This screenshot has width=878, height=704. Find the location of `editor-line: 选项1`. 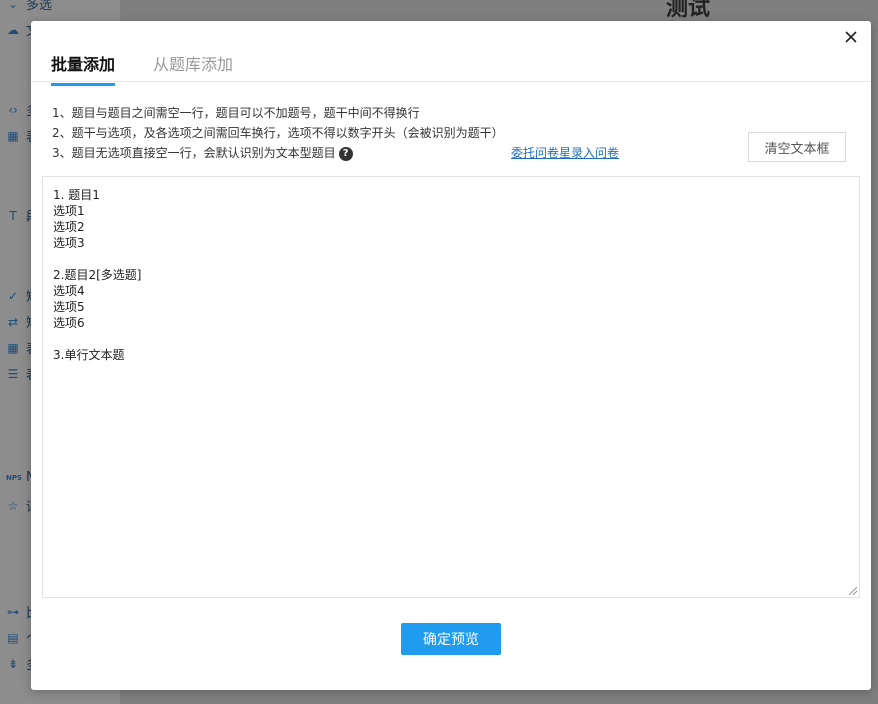

editor-line: 选项1 is located at coordinates (69, 211).